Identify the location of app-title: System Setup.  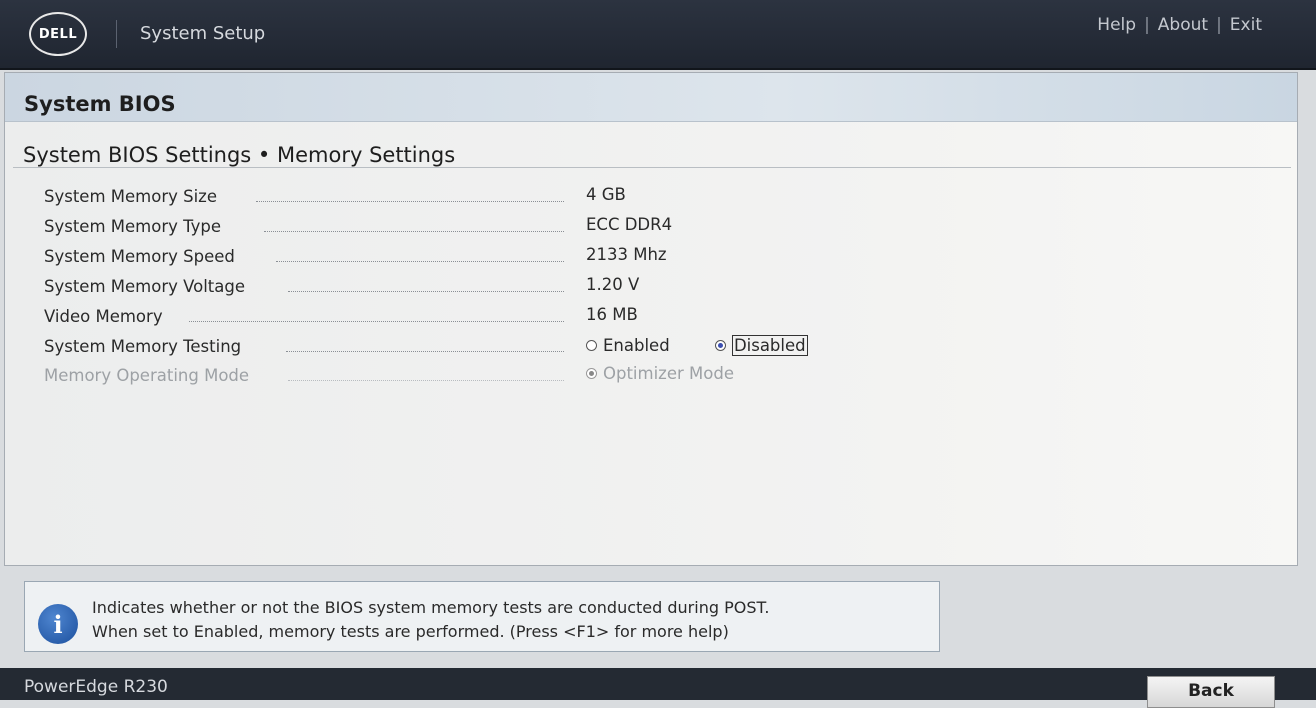
(203, 33).